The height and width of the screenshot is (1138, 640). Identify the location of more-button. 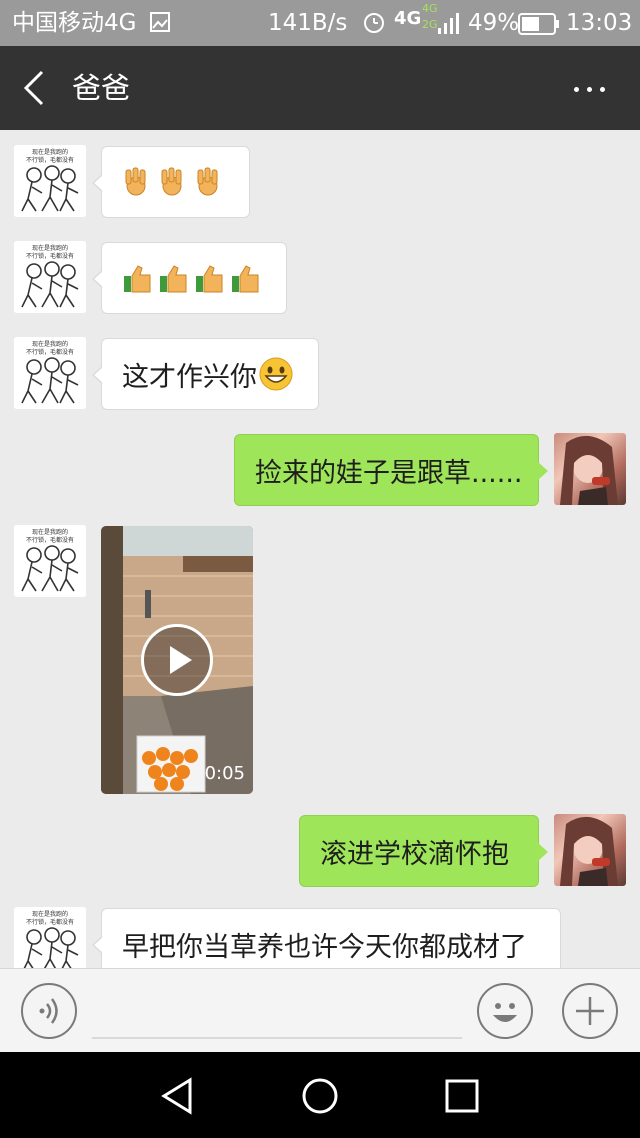
(590, 88).